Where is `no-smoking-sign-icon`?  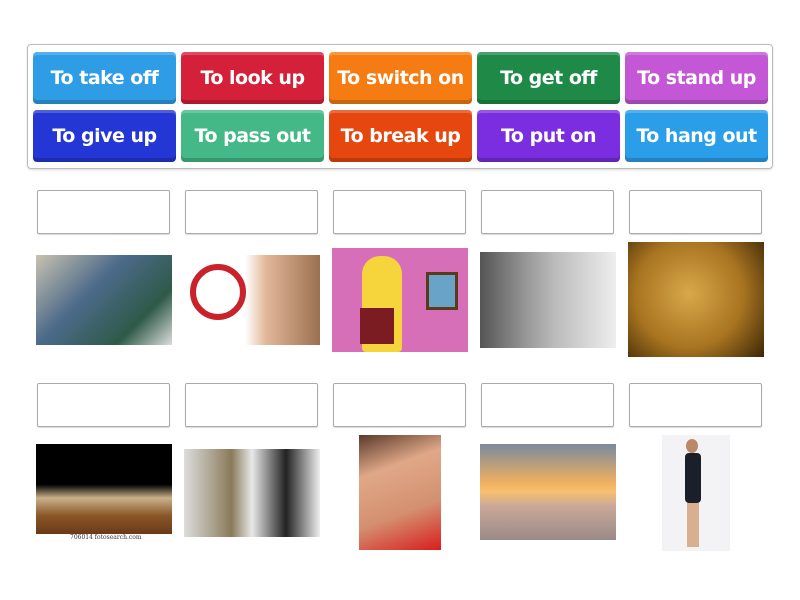 no-smoking-sign-icon is located at coordinates (218, 292).